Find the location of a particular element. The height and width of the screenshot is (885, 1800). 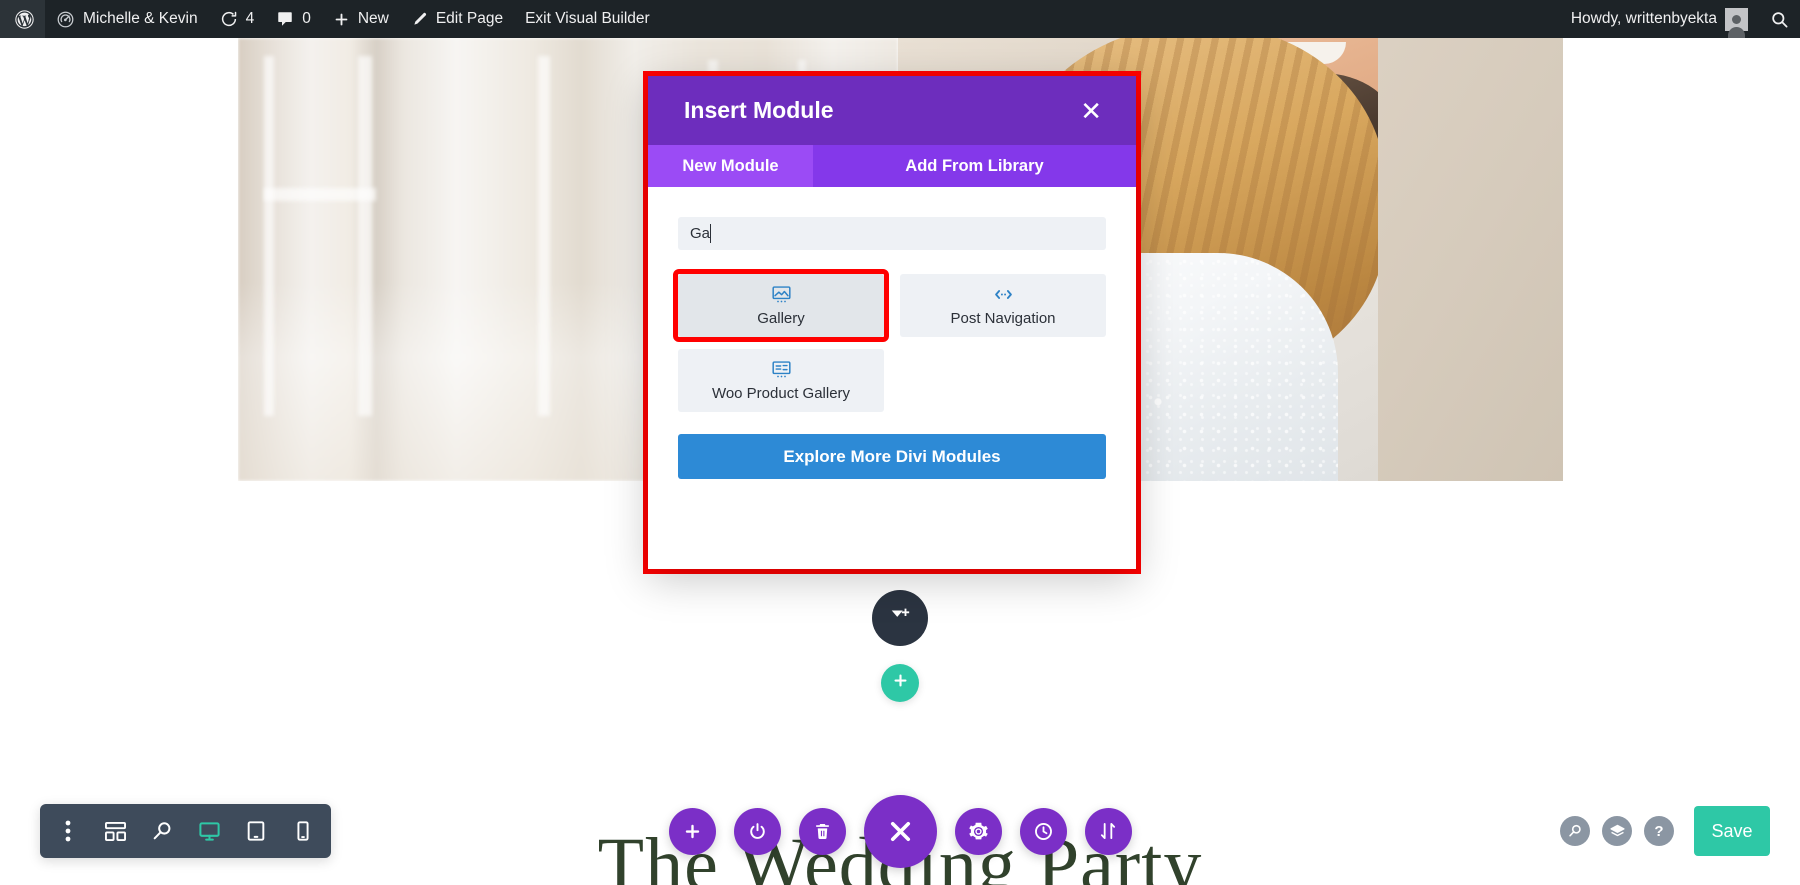

undo-redo-button is located at coordinates (757, 831).